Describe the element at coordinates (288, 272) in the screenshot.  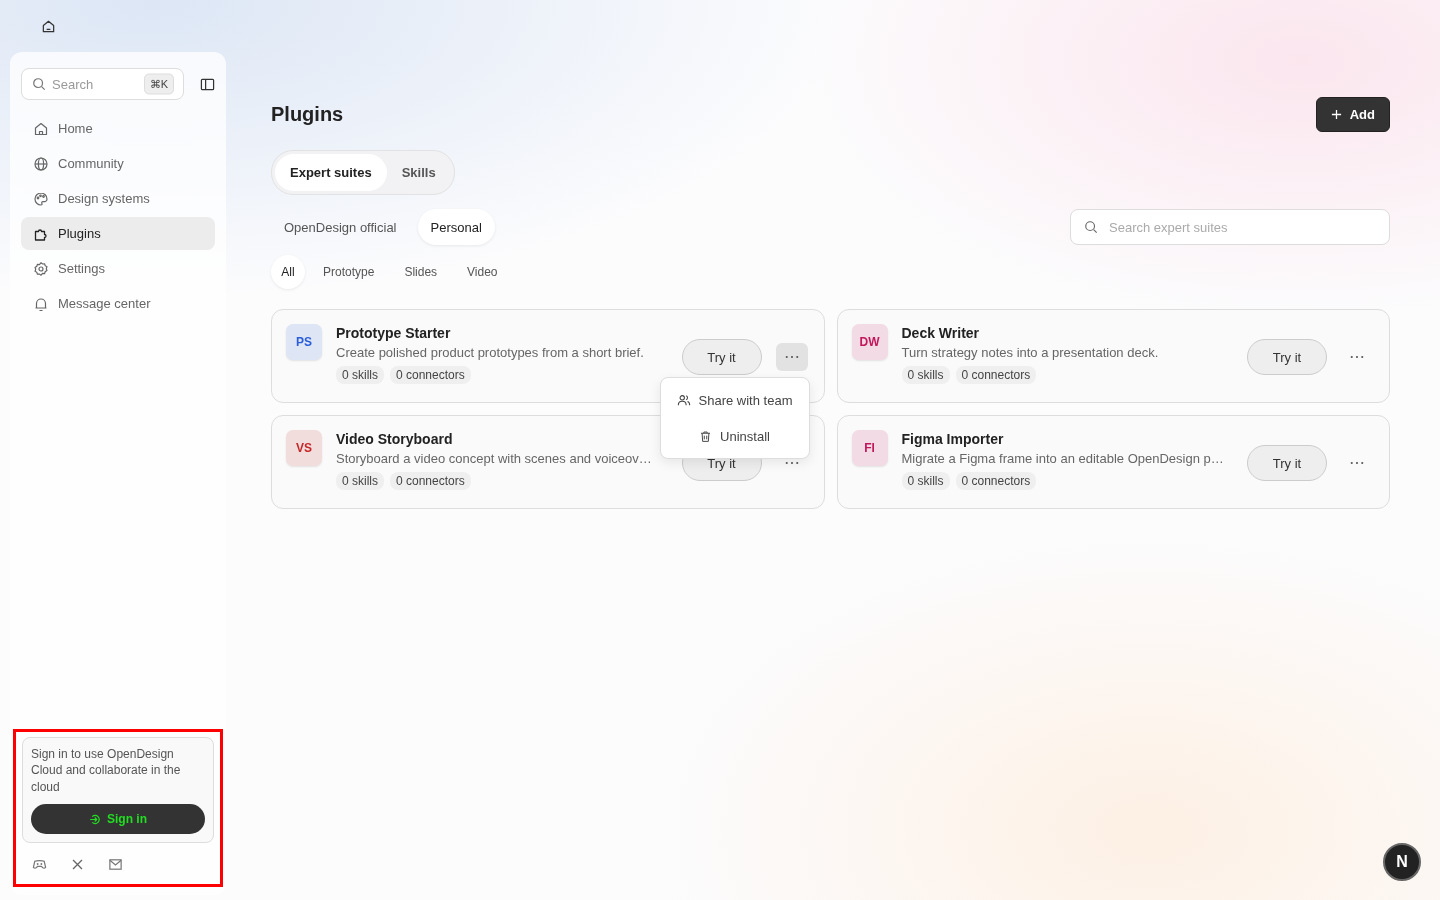
I see `category-filter: All` at that location.